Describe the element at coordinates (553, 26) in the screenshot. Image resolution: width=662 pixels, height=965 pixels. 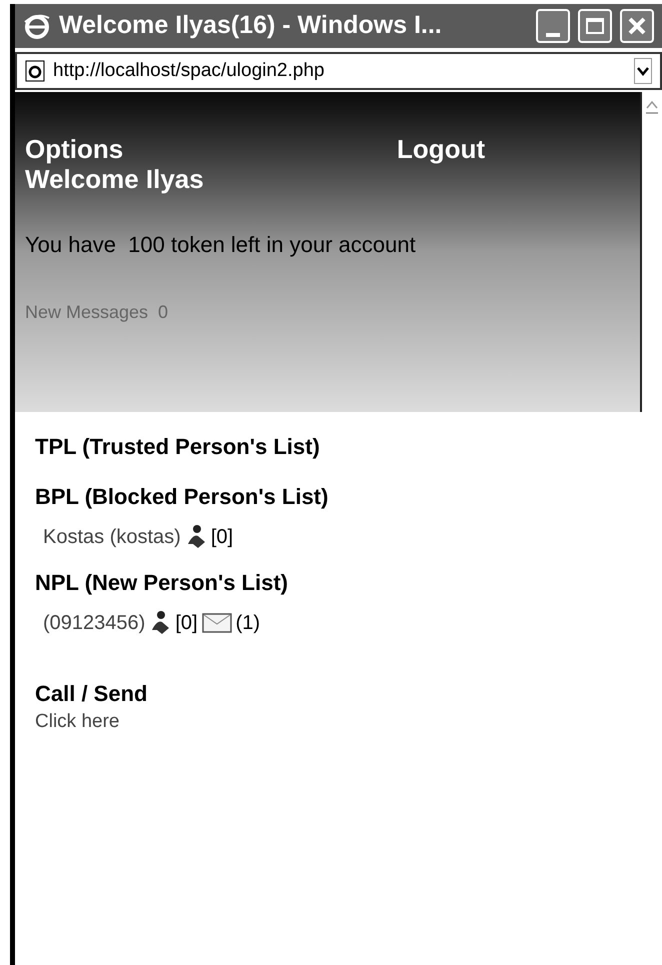
I see `minimize-button` at that location.